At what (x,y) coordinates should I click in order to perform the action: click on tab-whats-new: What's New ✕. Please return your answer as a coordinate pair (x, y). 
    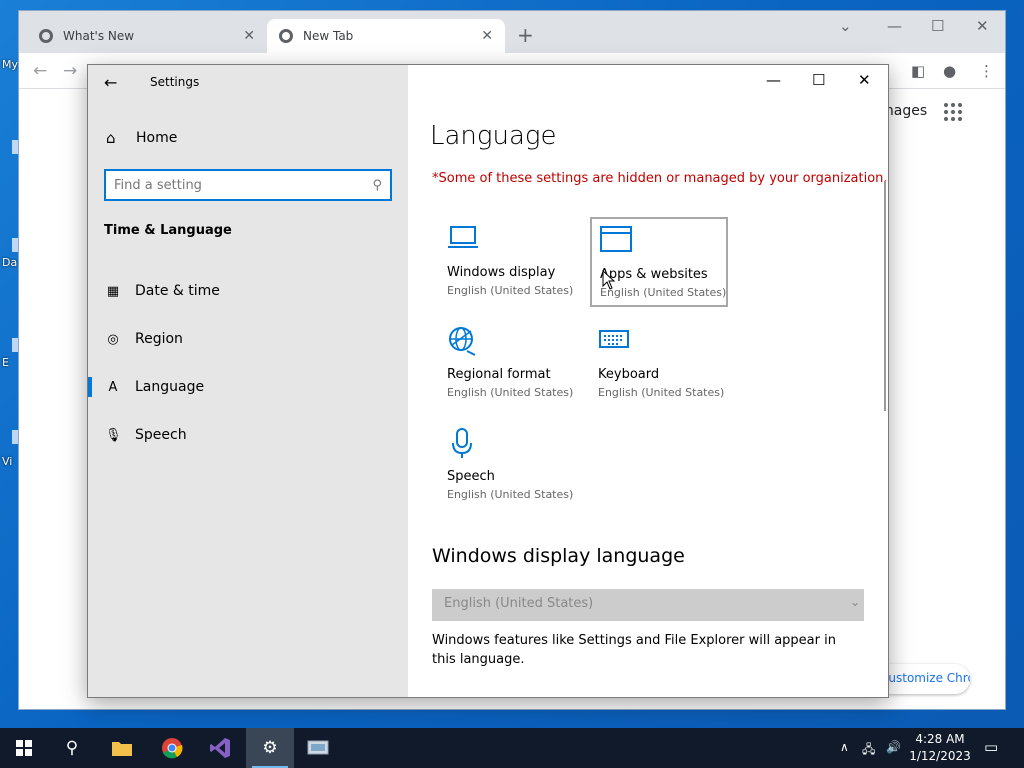
    Looking at the image, I should click on (147, 36).